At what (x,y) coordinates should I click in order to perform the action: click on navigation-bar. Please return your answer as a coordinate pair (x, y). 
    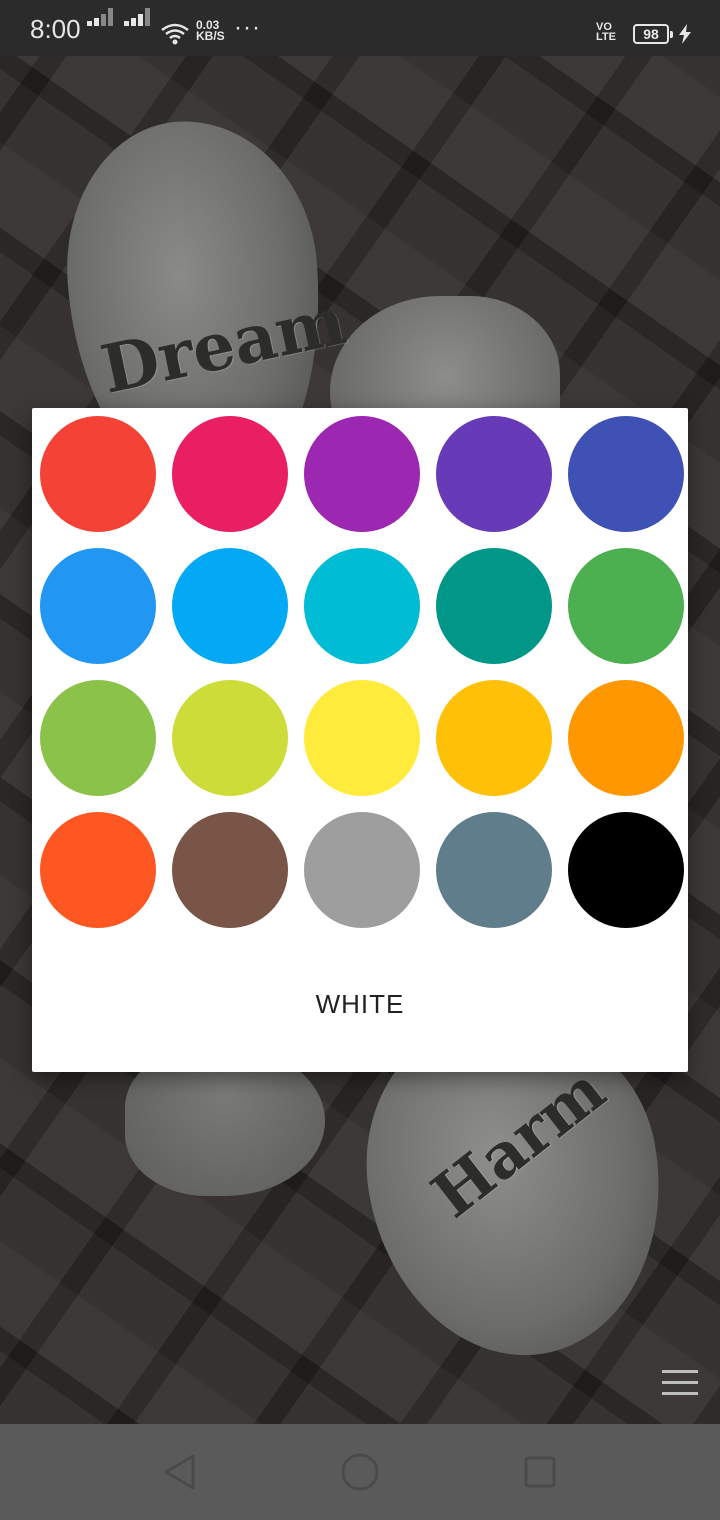
    Looking at the image, I should click on (360, 1472).